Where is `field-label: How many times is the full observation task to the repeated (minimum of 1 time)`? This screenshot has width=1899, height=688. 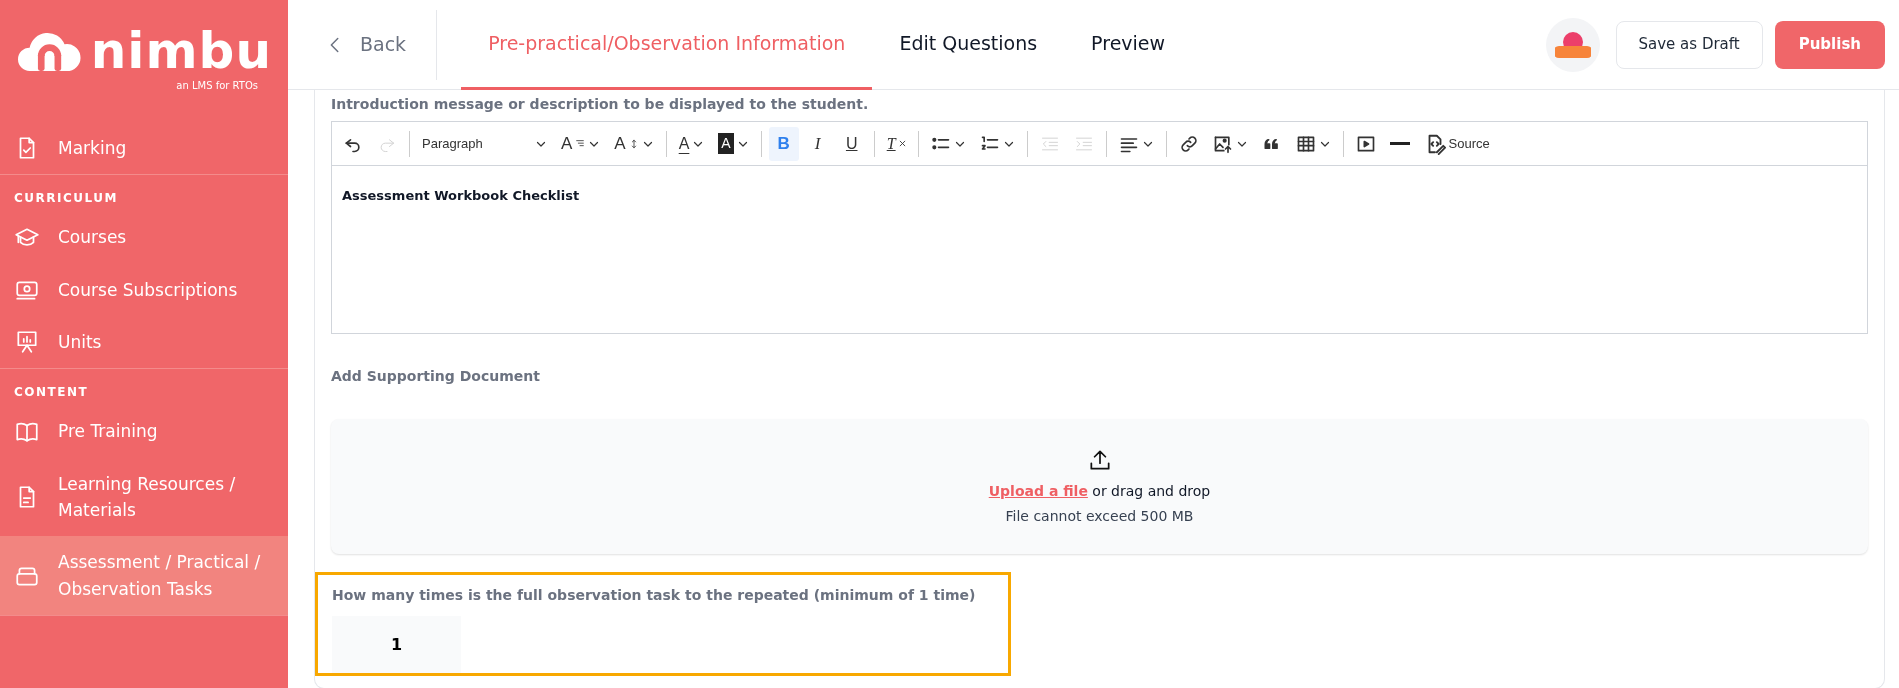 field-label: How many times is the full observation task to the repeated (minimum of 1 time) is located at coordinates (654, 595).